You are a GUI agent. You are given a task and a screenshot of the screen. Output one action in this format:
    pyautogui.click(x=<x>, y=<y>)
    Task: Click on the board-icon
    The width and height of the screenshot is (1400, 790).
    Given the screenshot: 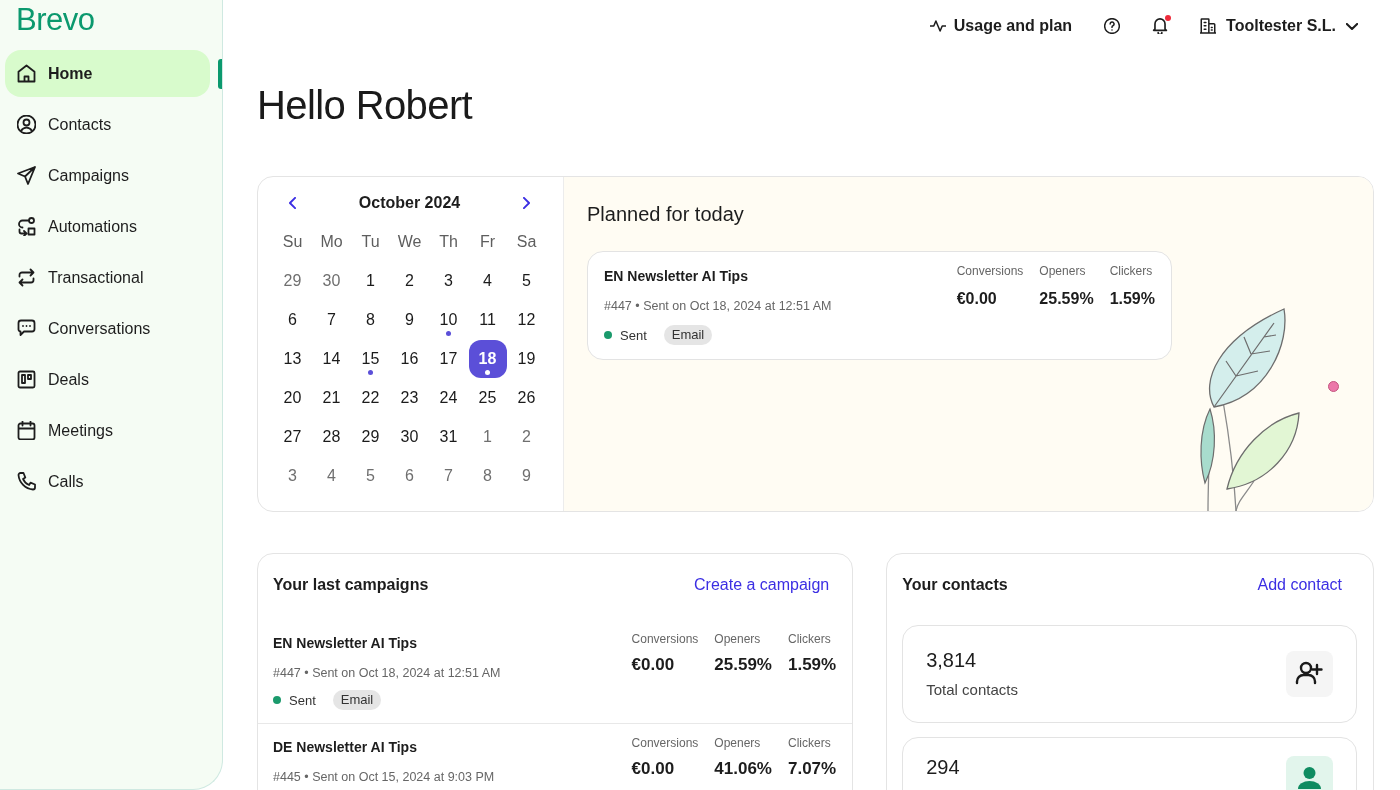 What is the action you would take?
    pyautogui.click(x=26, y=379)
    